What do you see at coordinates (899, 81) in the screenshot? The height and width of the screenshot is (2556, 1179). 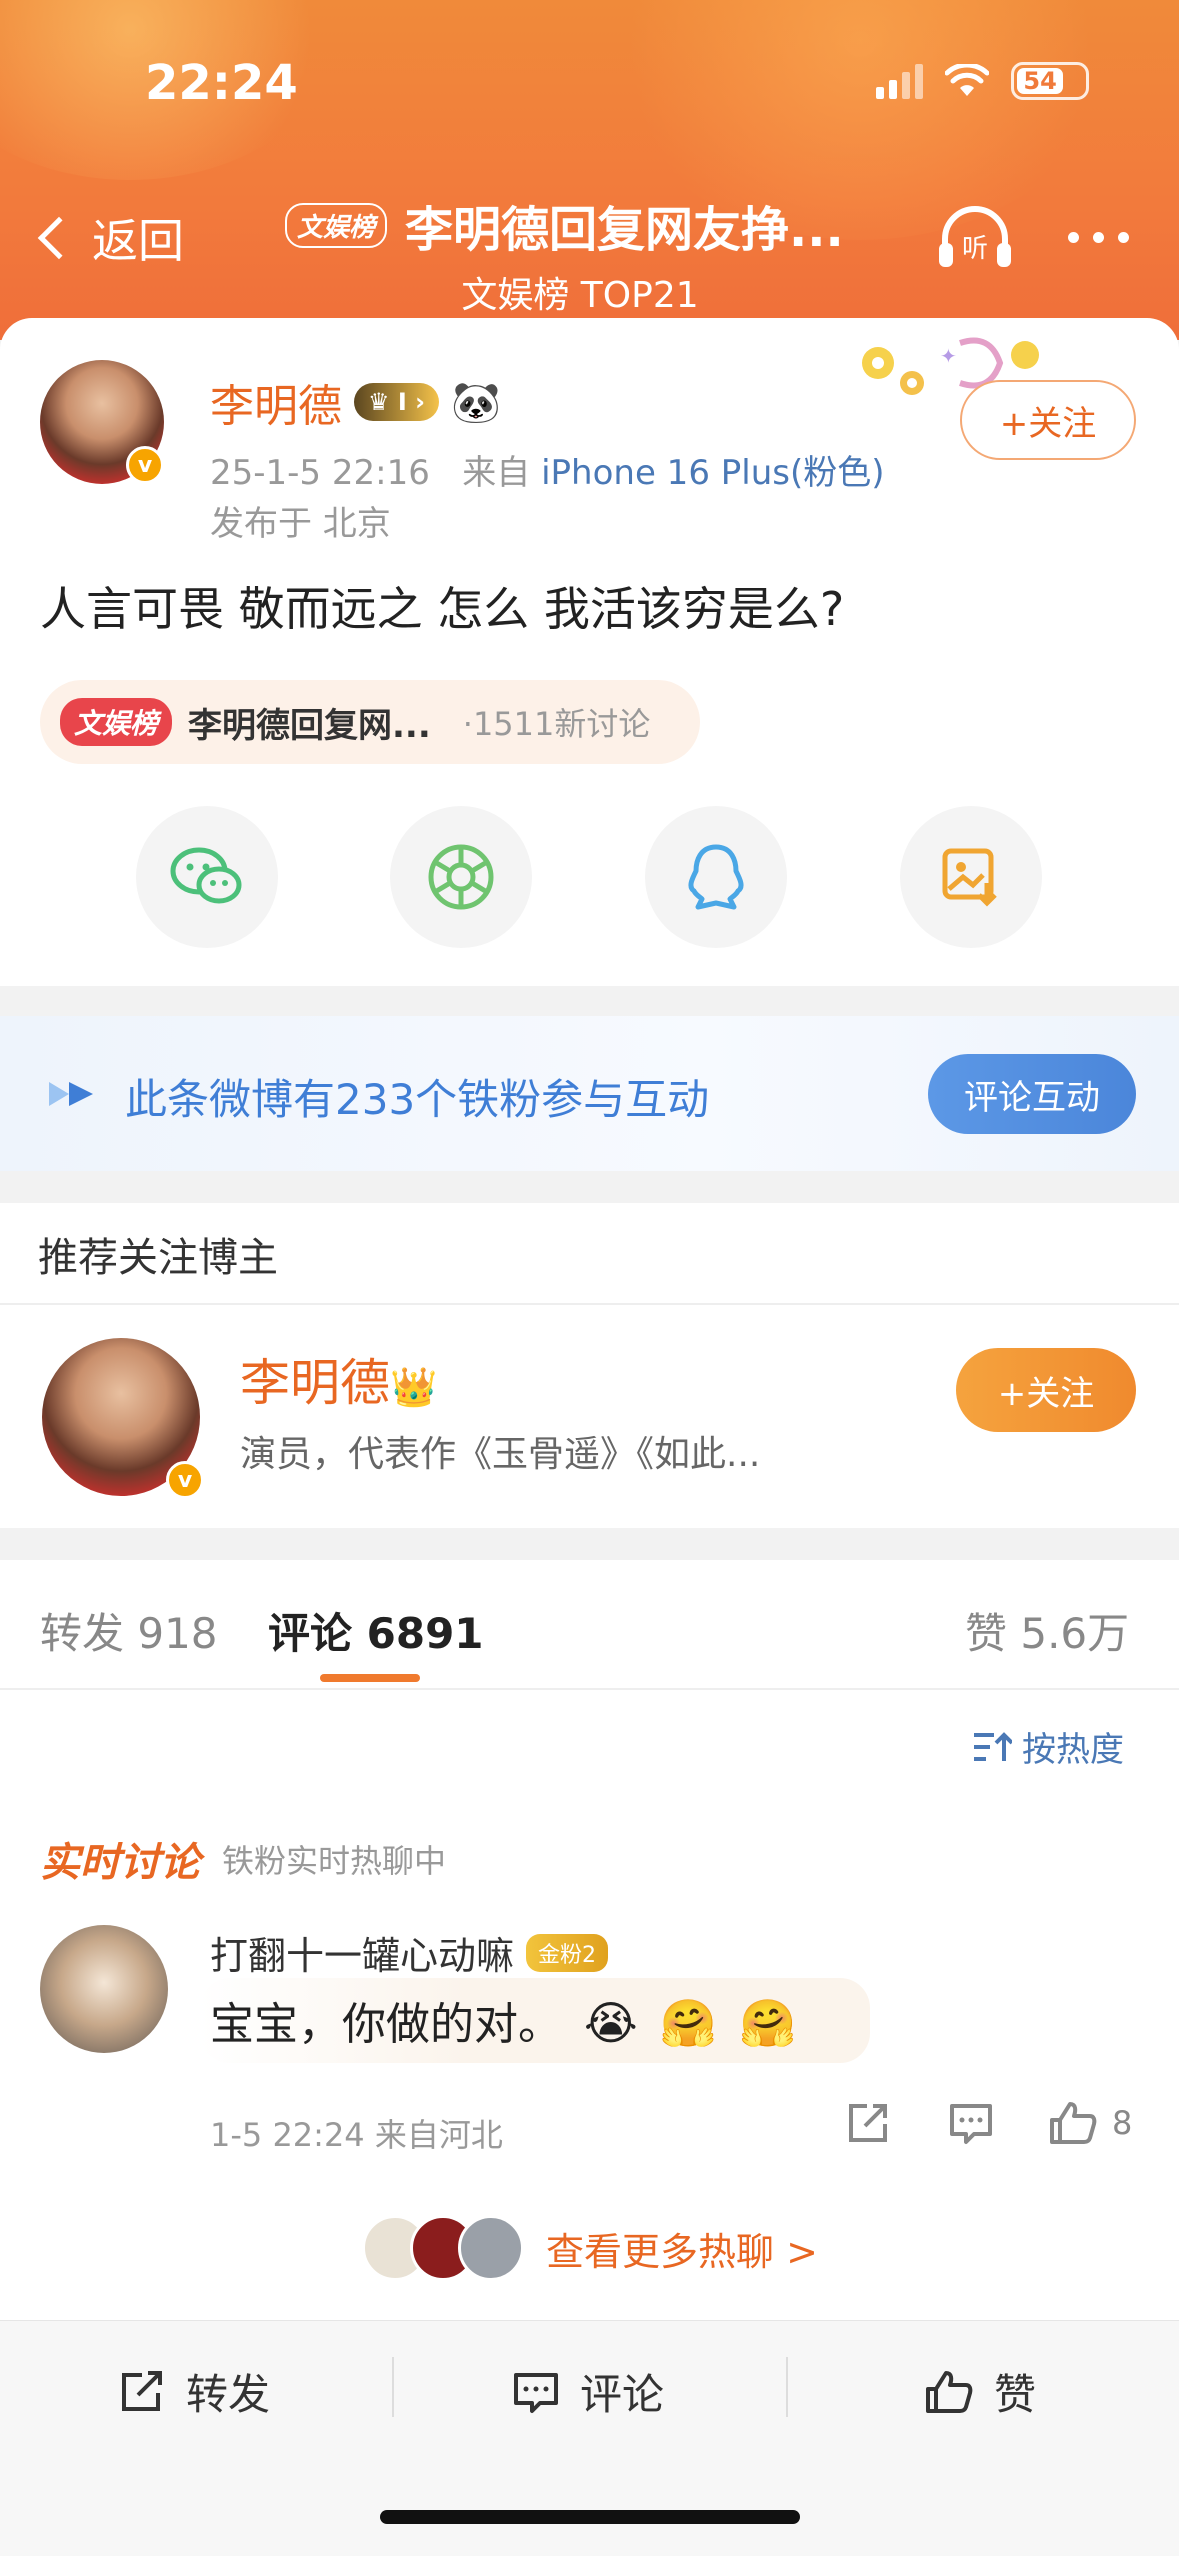 I see `signal-icon` at bounding box center [899, 81].